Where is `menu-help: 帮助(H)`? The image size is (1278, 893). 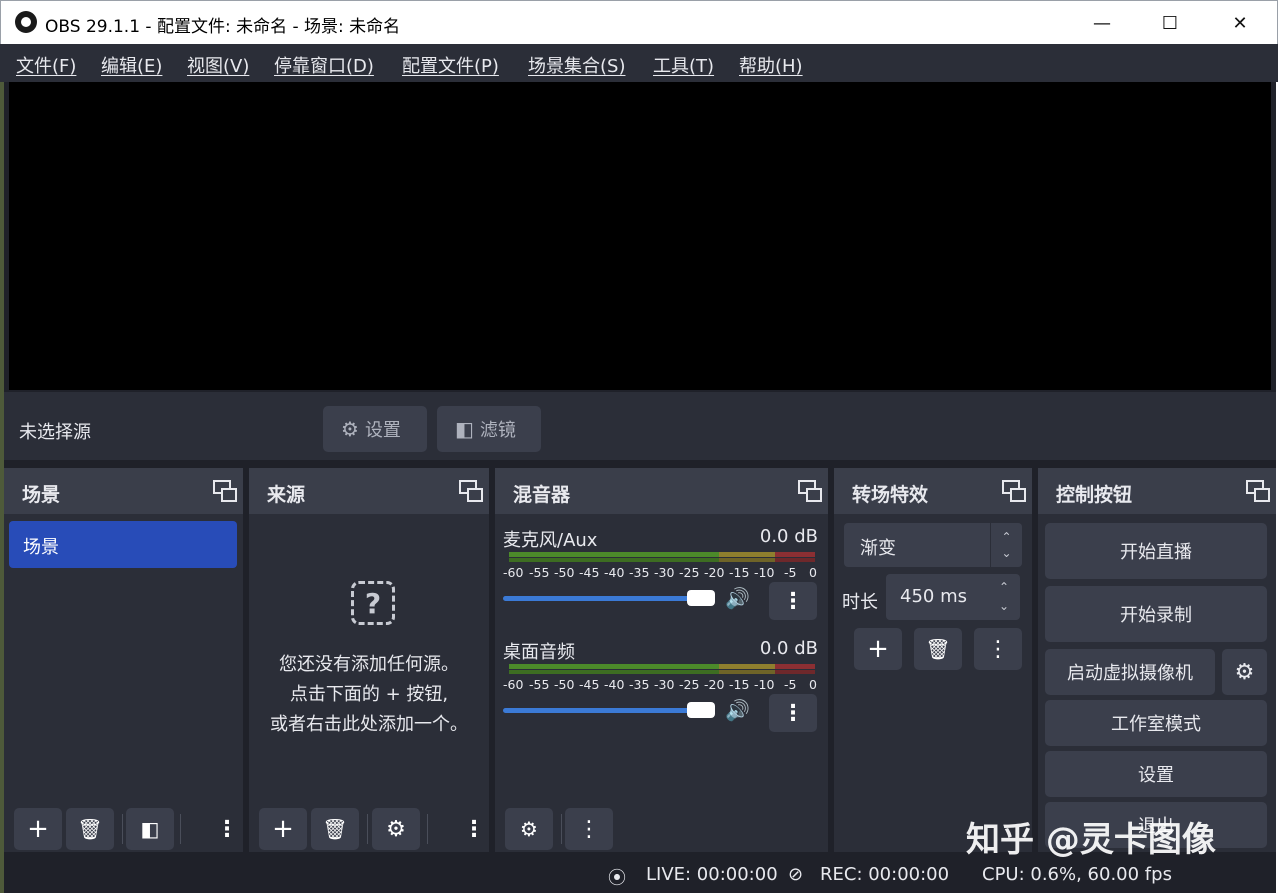 menu-help: 帮助(H) is located at coordinates (771, 65).